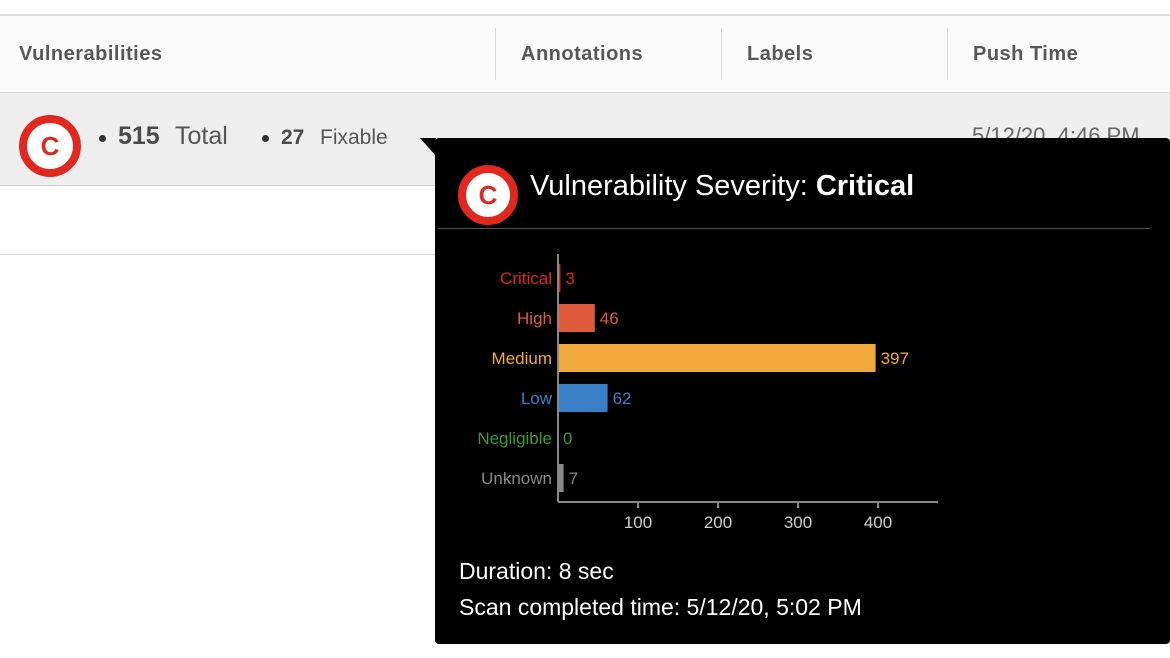 The image size is (1170, 658). Describe the element at coordinates (717, 358) in the screenshot. I see `bar-medium` at that location.